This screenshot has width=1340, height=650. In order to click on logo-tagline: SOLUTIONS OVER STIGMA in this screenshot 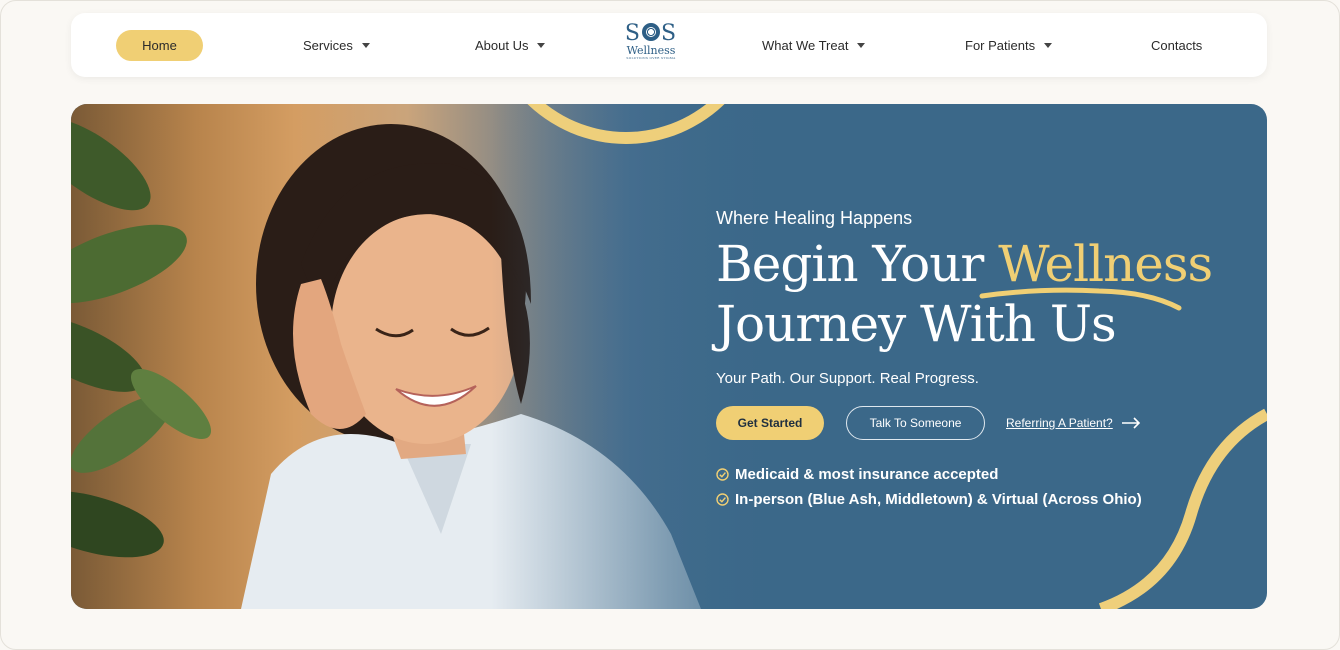, I will do `click(651, 58)`.